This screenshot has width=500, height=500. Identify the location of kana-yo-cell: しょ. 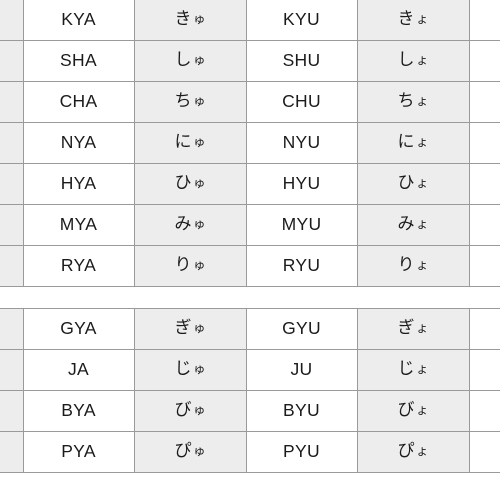
(413, 61).